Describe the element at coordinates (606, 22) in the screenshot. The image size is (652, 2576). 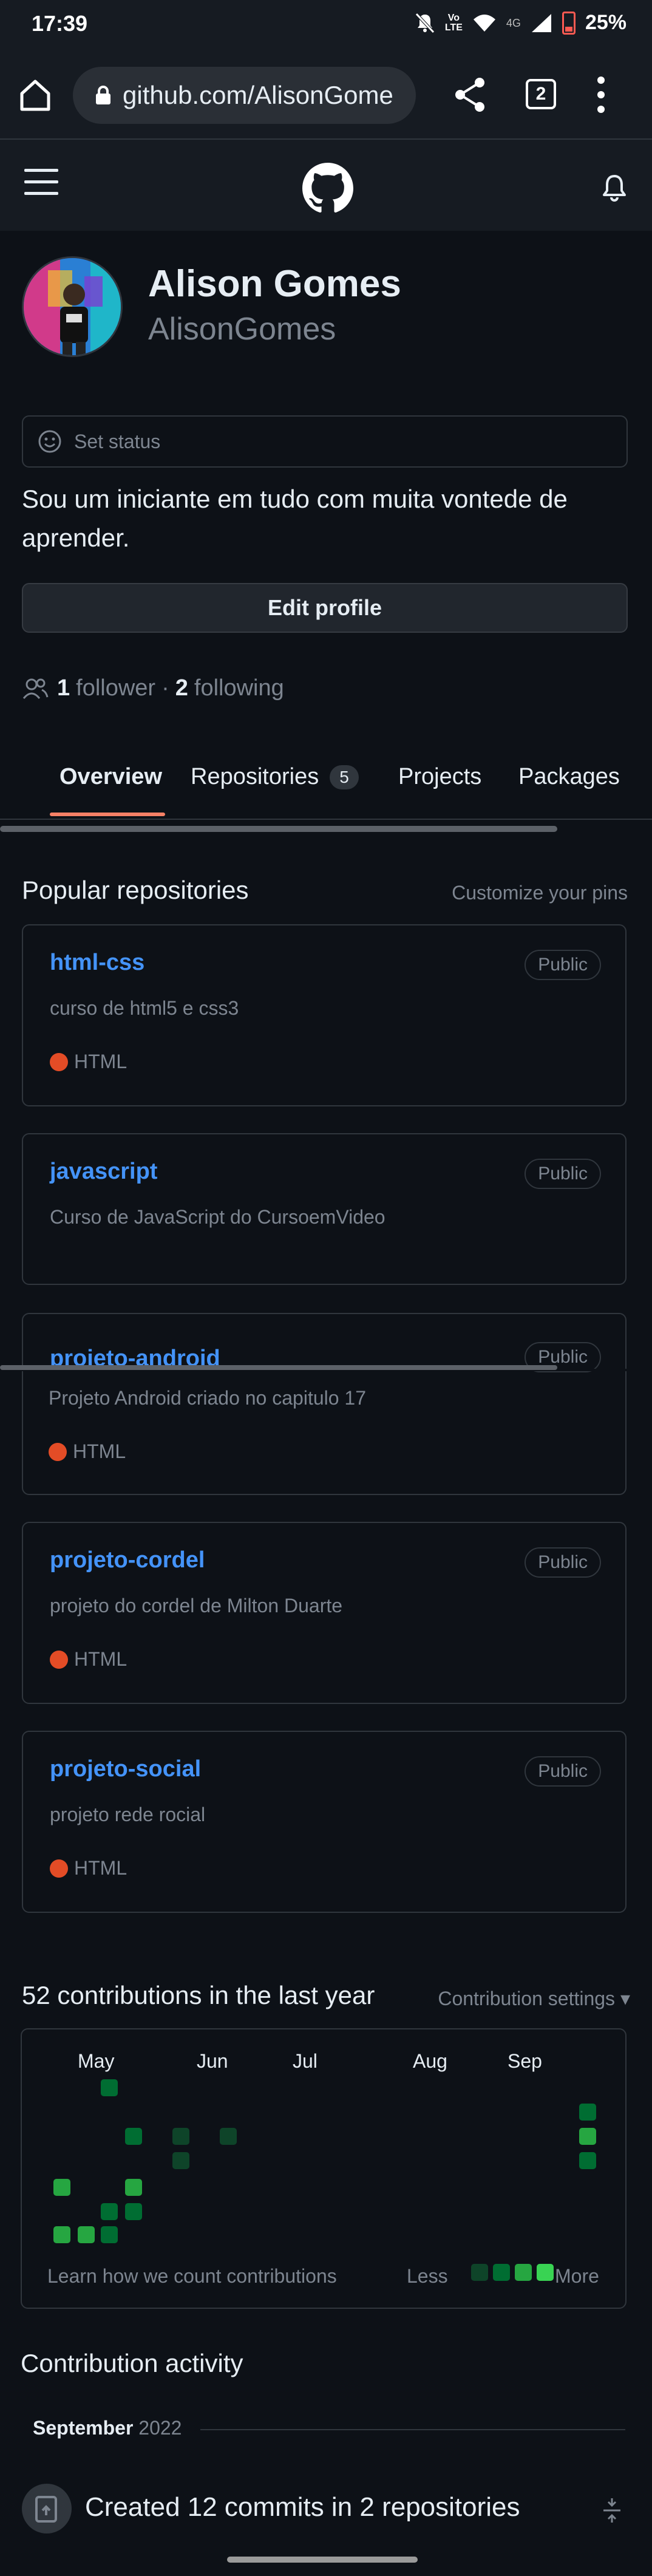
I see `battery-level: 25%` at that location.